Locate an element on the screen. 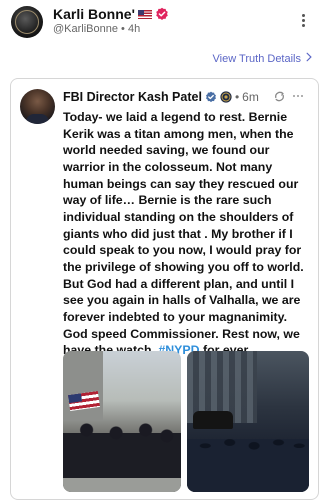 This screenshot has height=500, width=326. author-handle: @KarliBonne is located at coordinates (85, 29).